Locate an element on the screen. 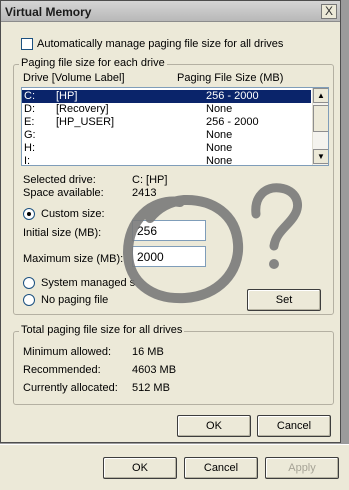  drive-row: C: [HP] 256 - 2000 is located at coordinates (166, 96).